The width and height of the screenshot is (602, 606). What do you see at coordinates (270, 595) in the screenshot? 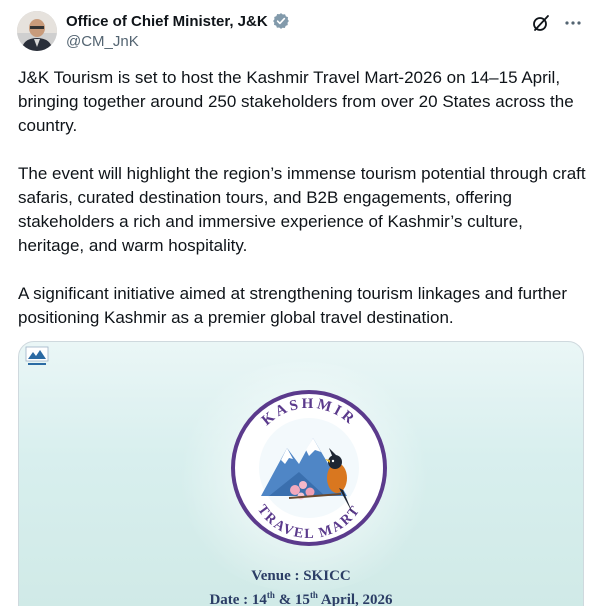
I see `date-suffix-1: th` at bounding box center [270, 595].